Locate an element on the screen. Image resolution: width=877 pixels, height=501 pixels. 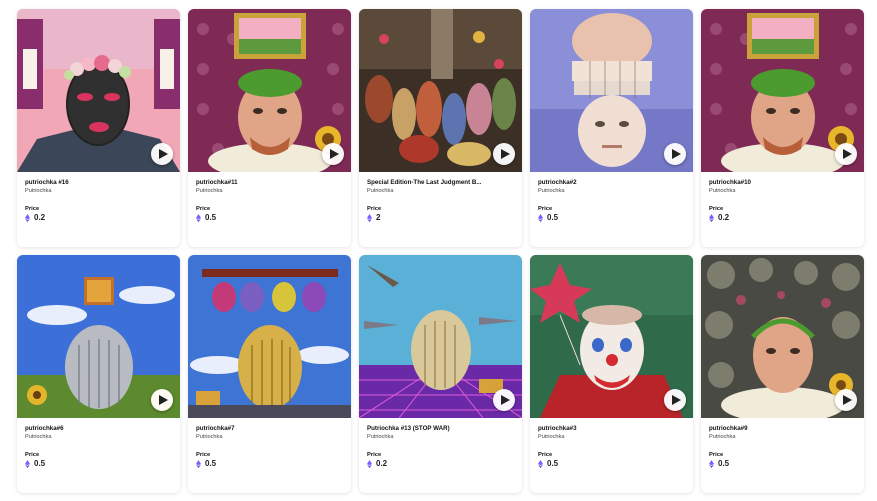
nft-card: putriochka#10 Putriochka Price 0.2 is located at coordinates (782, 128).